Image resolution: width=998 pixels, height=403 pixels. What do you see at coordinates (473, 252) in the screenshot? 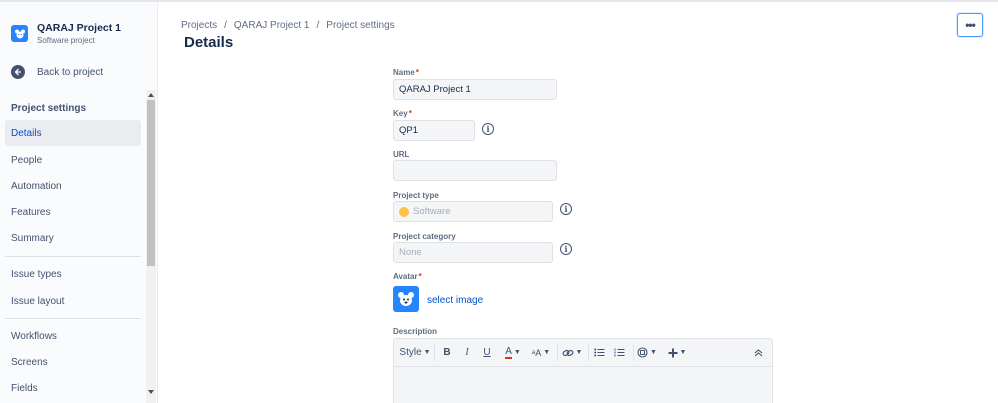
I see `project-category-select: None` at bounding box center [473, 252].